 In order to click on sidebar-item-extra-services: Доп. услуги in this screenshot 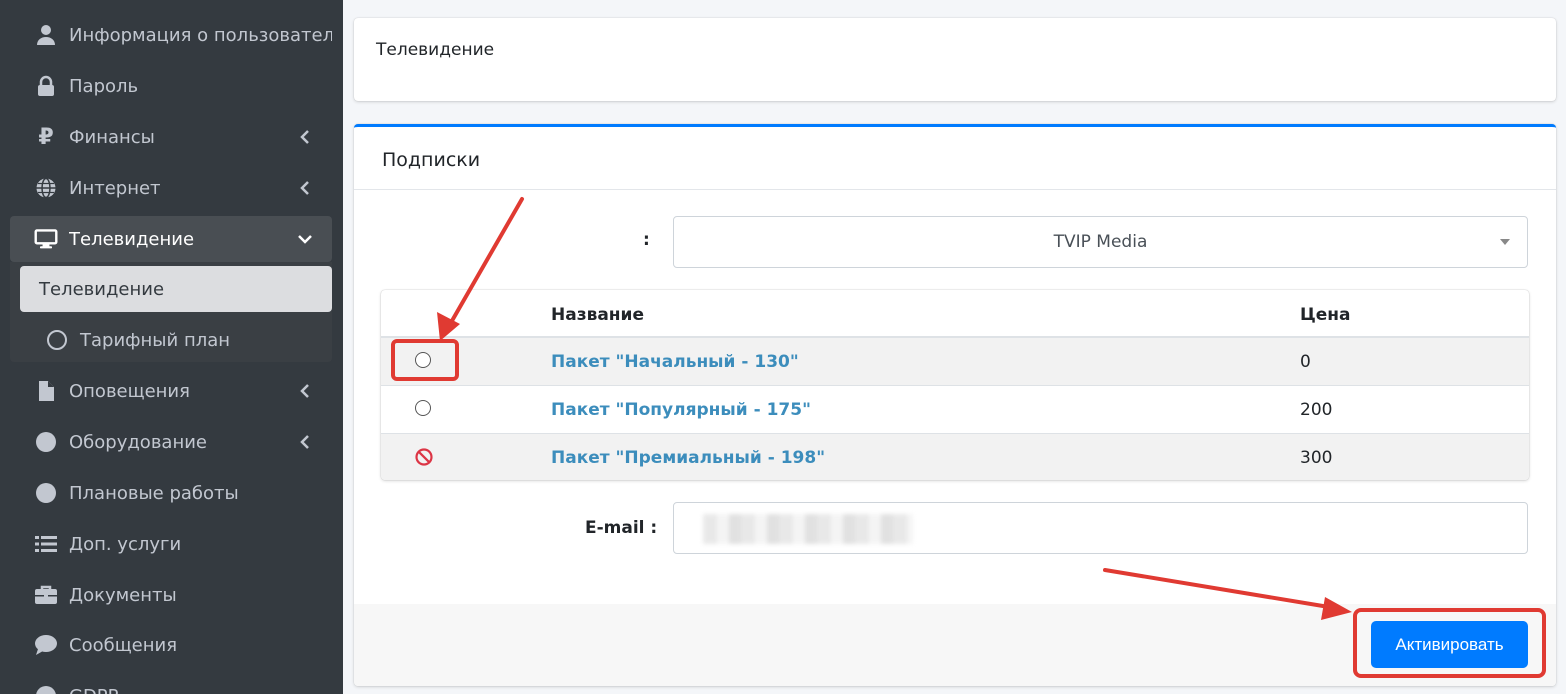, I will do `click(171, 544)`.